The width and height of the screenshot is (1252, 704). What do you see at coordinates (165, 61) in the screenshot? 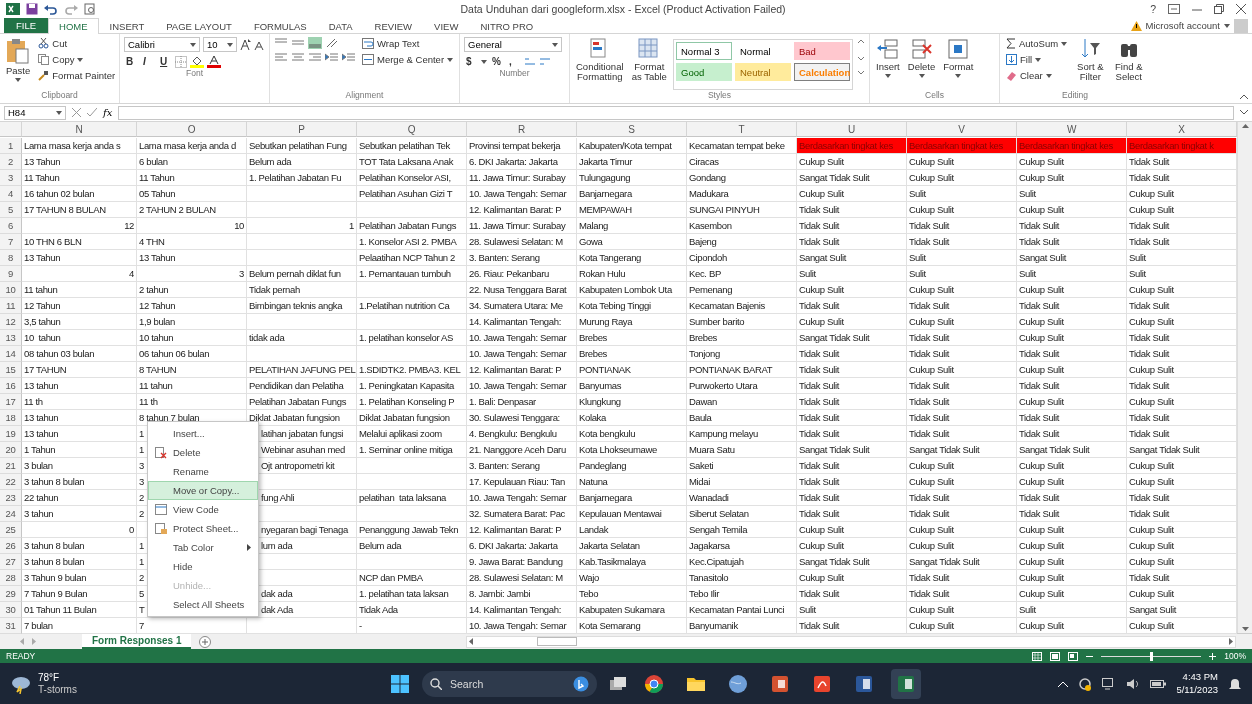
I see `underline-button: U` at bounding box center [165, 61].